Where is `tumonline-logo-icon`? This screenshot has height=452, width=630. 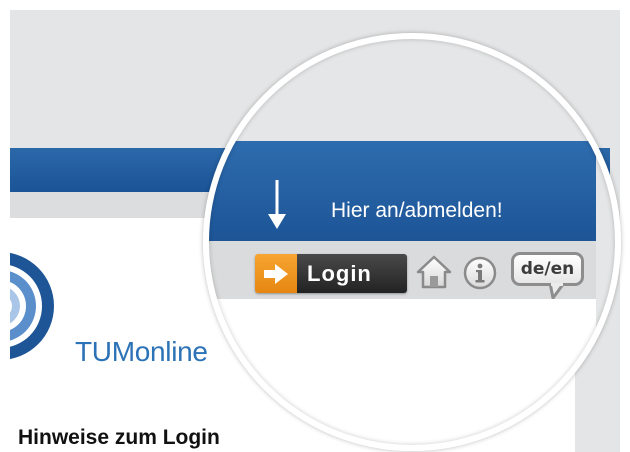 tumonline-logo-icon is located at coordinates (41, 306).